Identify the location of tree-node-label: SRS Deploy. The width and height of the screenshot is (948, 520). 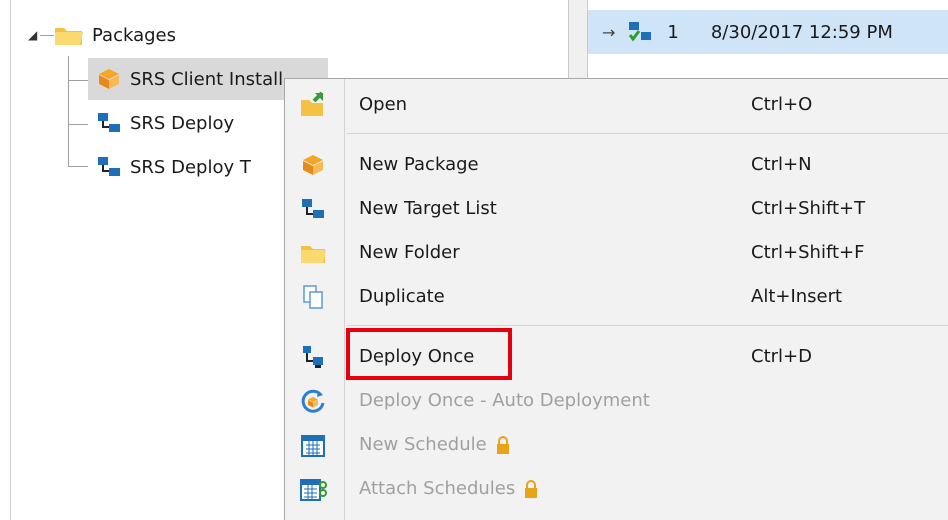
(182, 123).